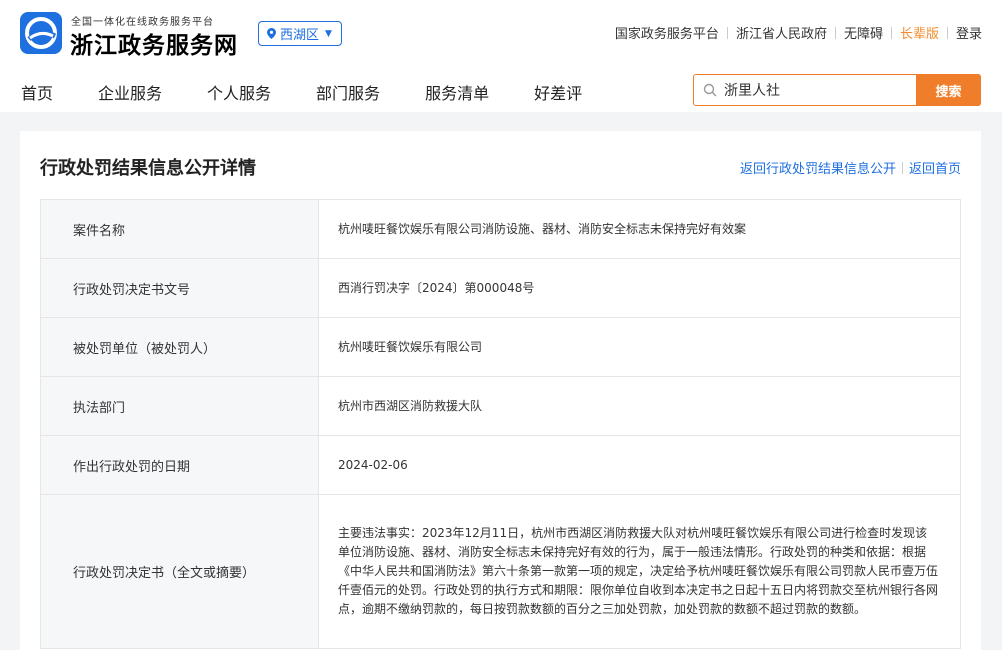 The height and width of the screenshot is (650, 1002). I want to click on row-label: 案件名称, so click(180, 229).